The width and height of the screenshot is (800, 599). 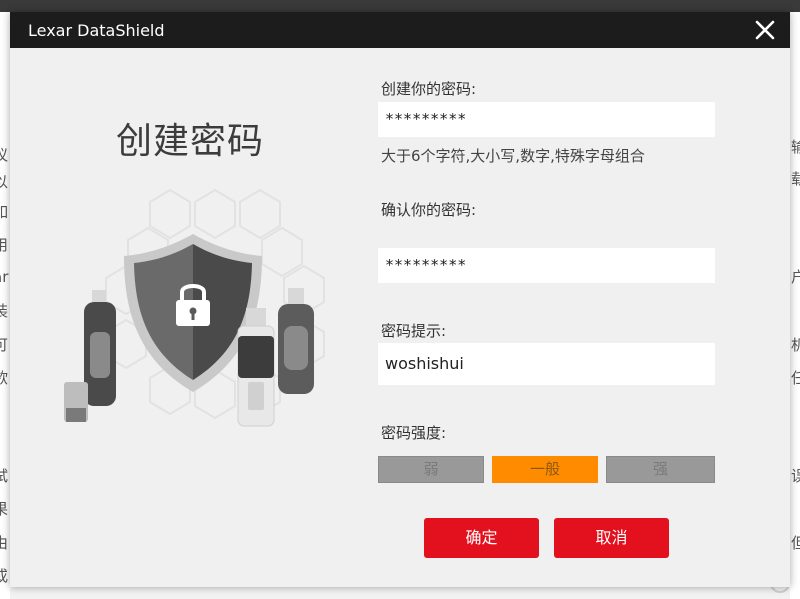 What do you see at coordinates (4, 378) in the screenshot?
I see `bg-text: 欲` at bounding box center [4, 378].